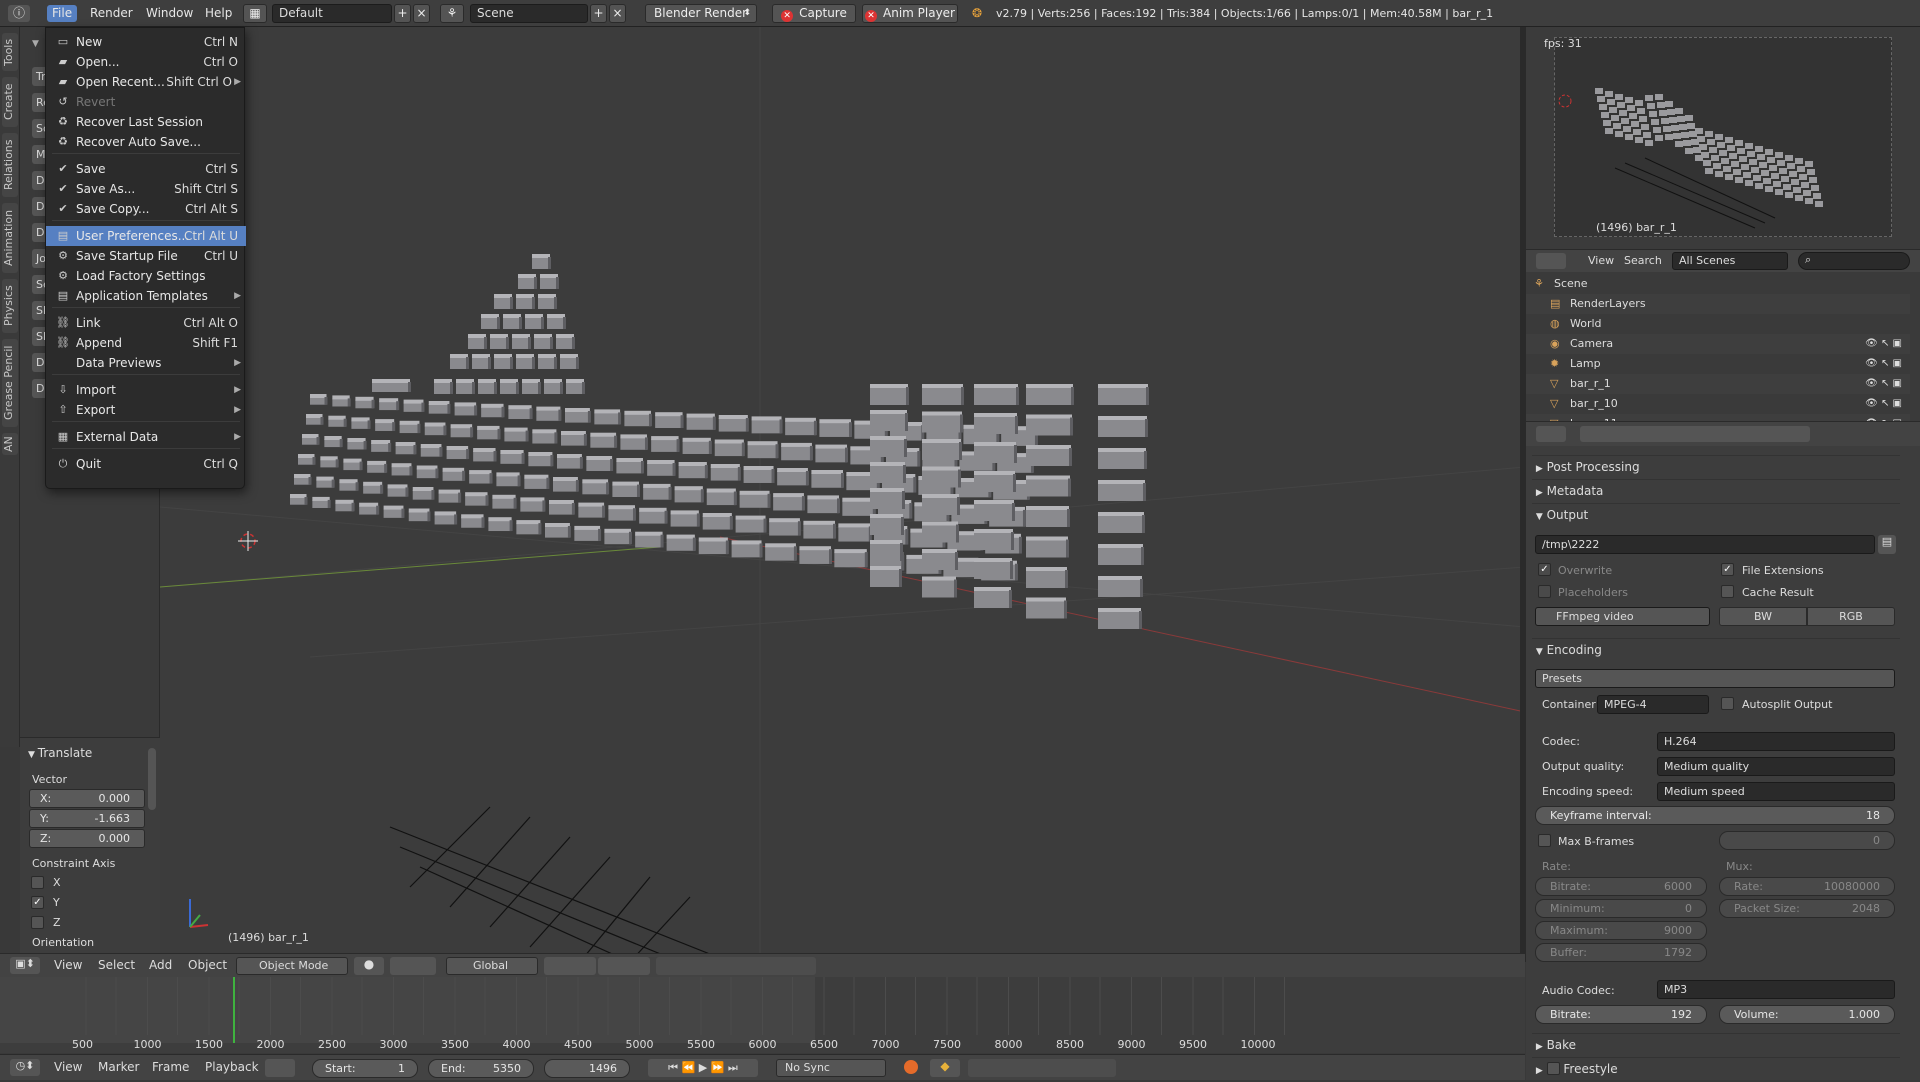  I want to click on audio-bitrate-field: Bitrate: 192, so click(1621, 1014).